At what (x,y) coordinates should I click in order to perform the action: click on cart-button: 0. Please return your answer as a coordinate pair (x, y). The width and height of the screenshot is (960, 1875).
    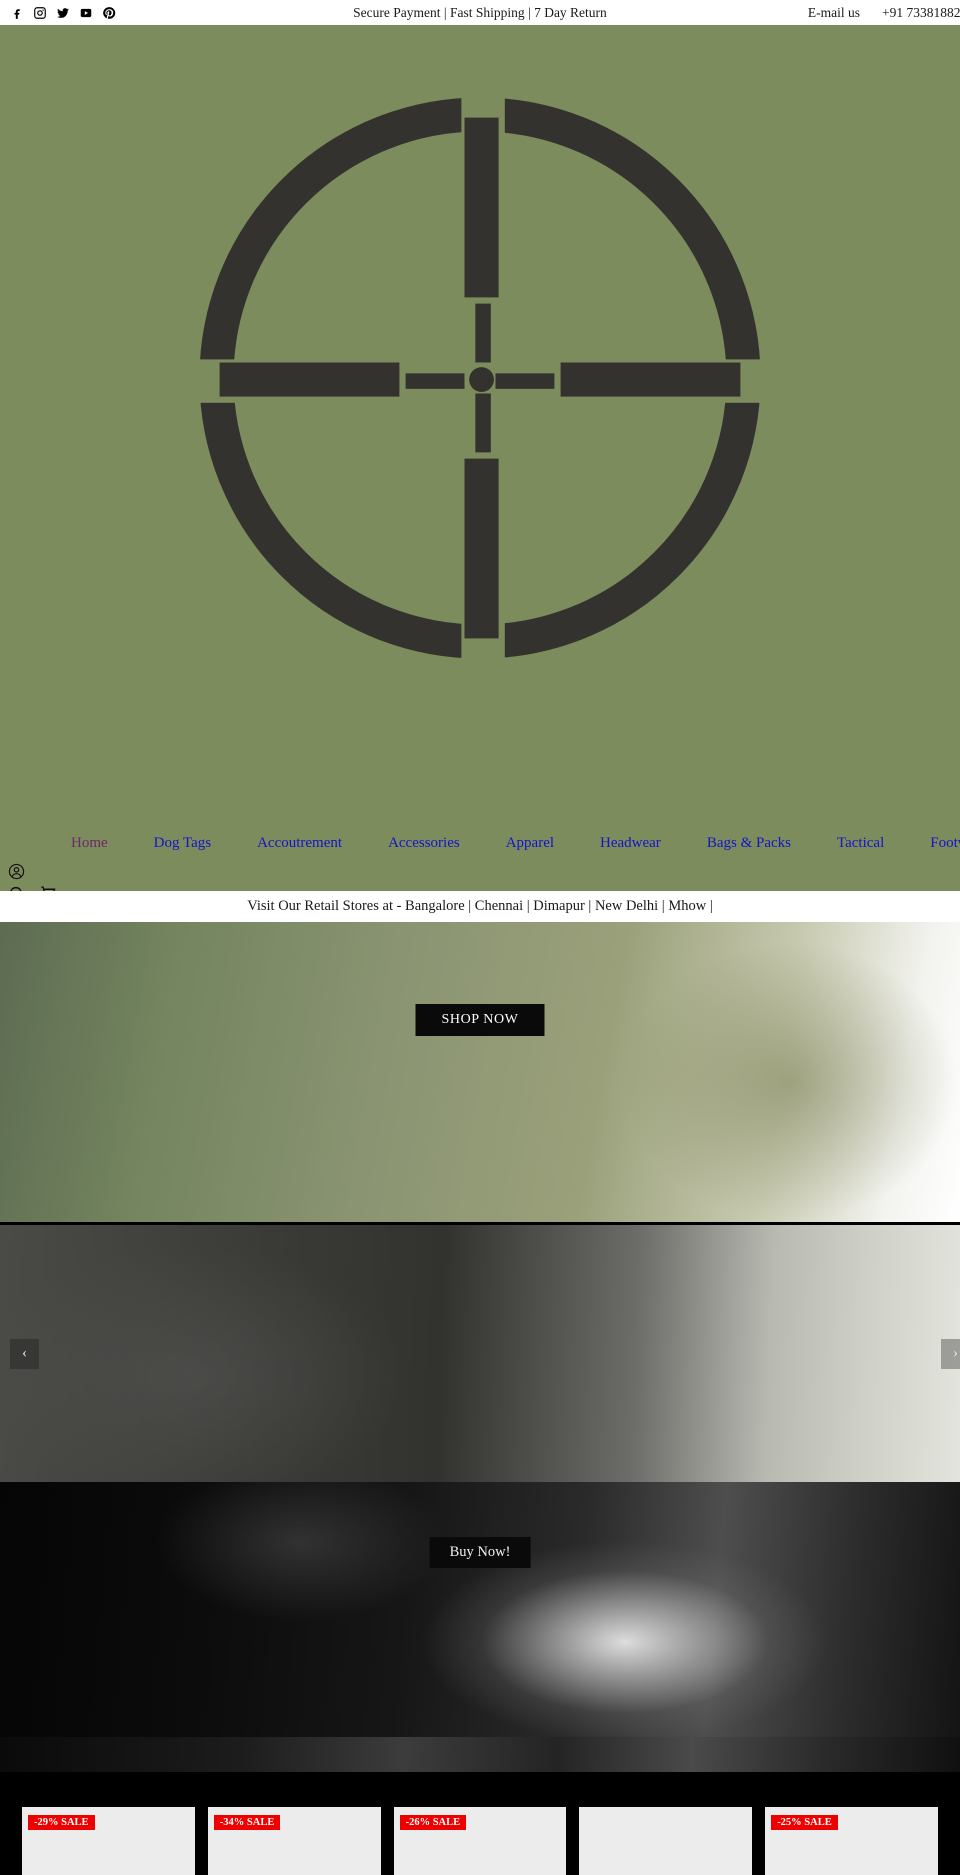
    Looking at the image, I should click on (48, 887).